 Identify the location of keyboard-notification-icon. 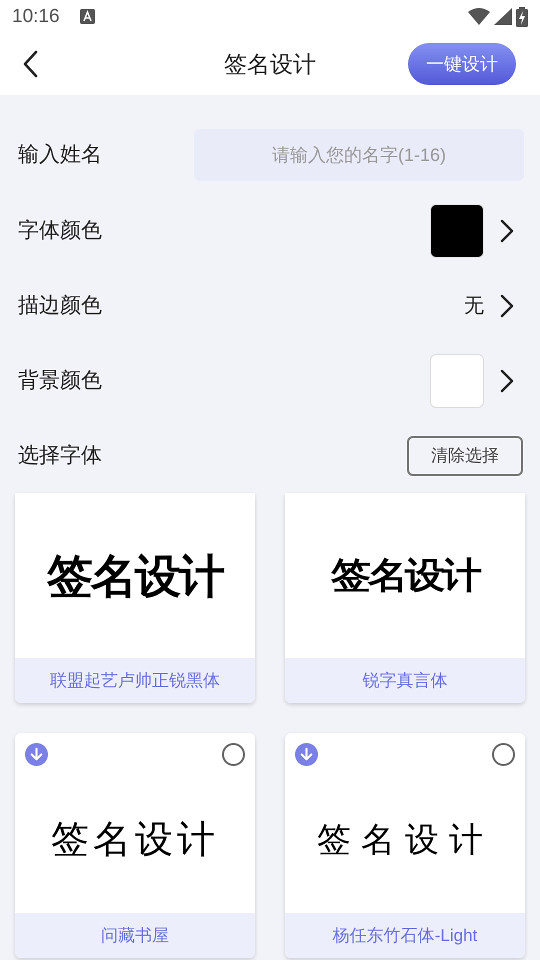
(87, 16).